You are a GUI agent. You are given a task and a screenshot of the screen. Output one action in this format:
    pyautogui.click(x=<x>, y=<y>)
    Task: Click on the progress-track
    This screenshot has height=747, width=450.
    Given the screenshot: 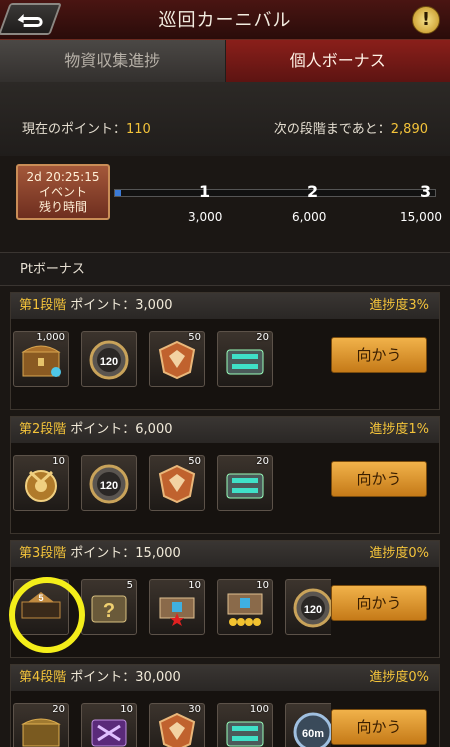 What is the action you would take?
    pyautogui.click(x=275, y=193)
    